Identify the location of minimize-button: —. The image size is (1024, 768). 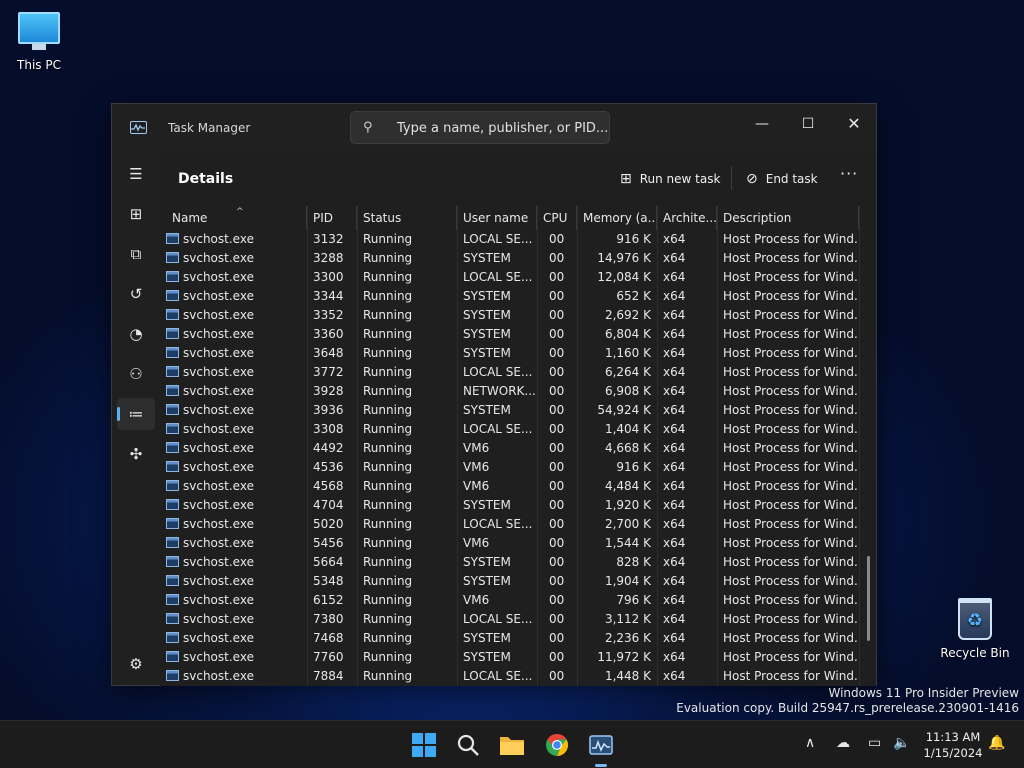
(762, 124).